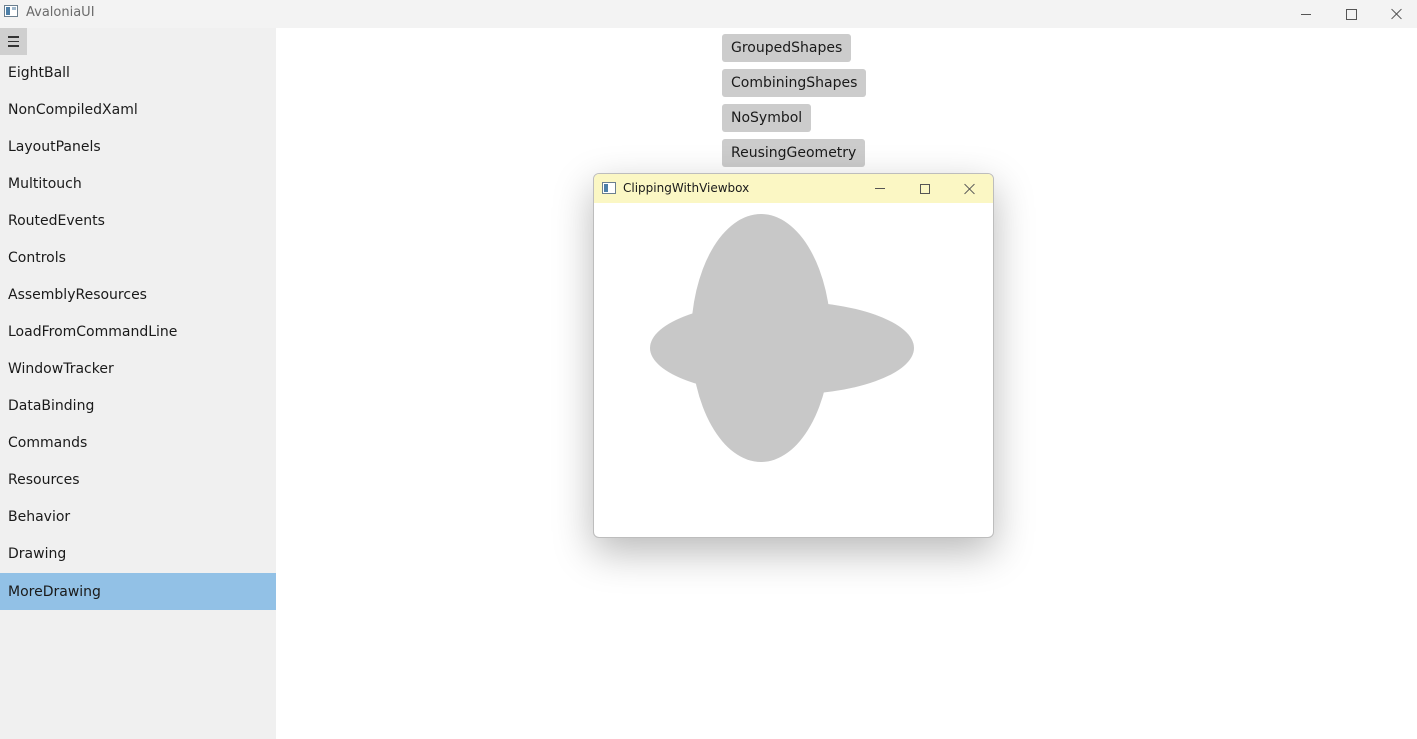 This screenshot has width=1417, height=739. I want to click on combining-shapes-button: CombiningShapes, so click(794, 83).